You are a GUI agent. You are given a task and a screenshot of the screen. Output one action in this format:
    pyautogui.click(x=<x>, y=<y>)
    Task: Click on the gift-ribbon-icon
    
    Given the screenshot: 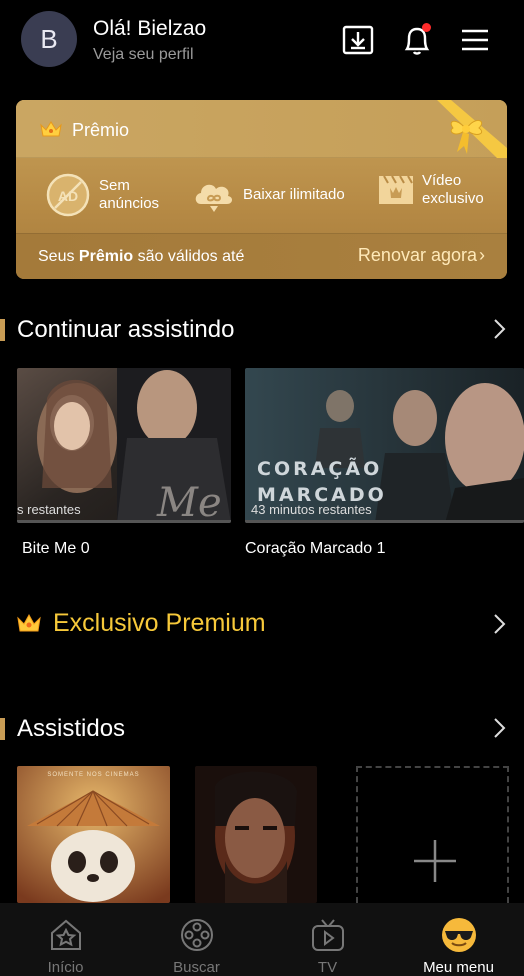 What is the action you would take?
    pyautogui.click(x=462, y=131)
    